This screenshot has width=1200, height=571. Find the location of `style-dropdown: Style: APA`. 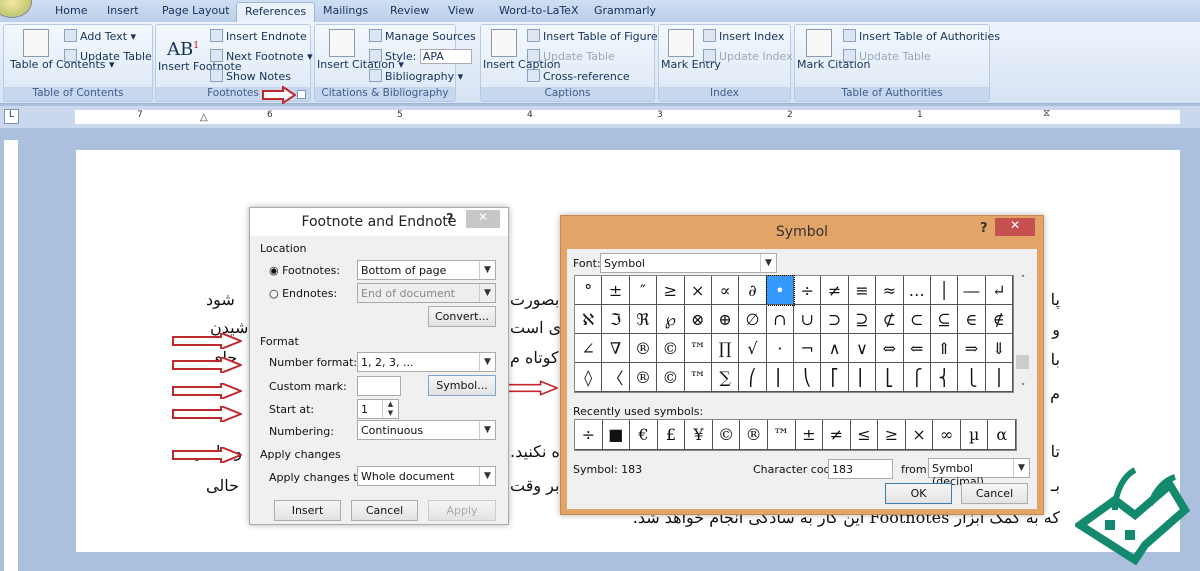

style-dropdown: Style: APA is located at coordinates (420, 56).